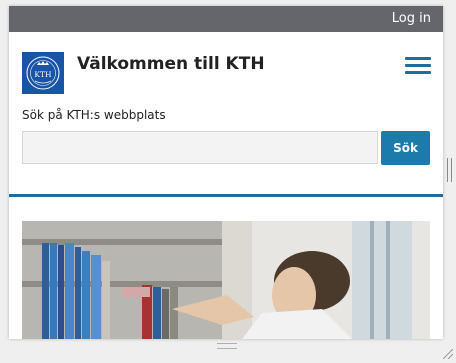 Image resolution: width=456 pixels, height=363 pixels. What do you see at coordinates (94, 115) in the screenshot?
I see `search-label: Sök på KTH:s webbplats` at bounding box center [94, 115].